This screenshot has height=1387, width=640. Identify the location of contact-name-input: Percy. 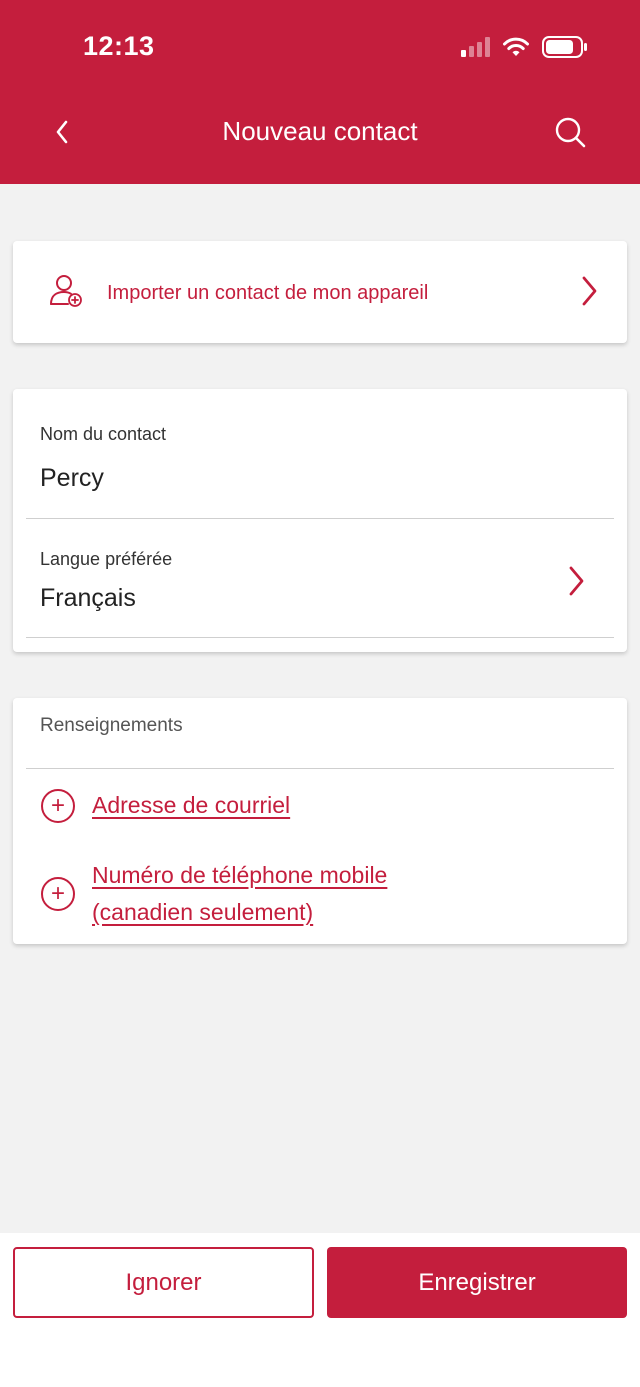
(72, 478).